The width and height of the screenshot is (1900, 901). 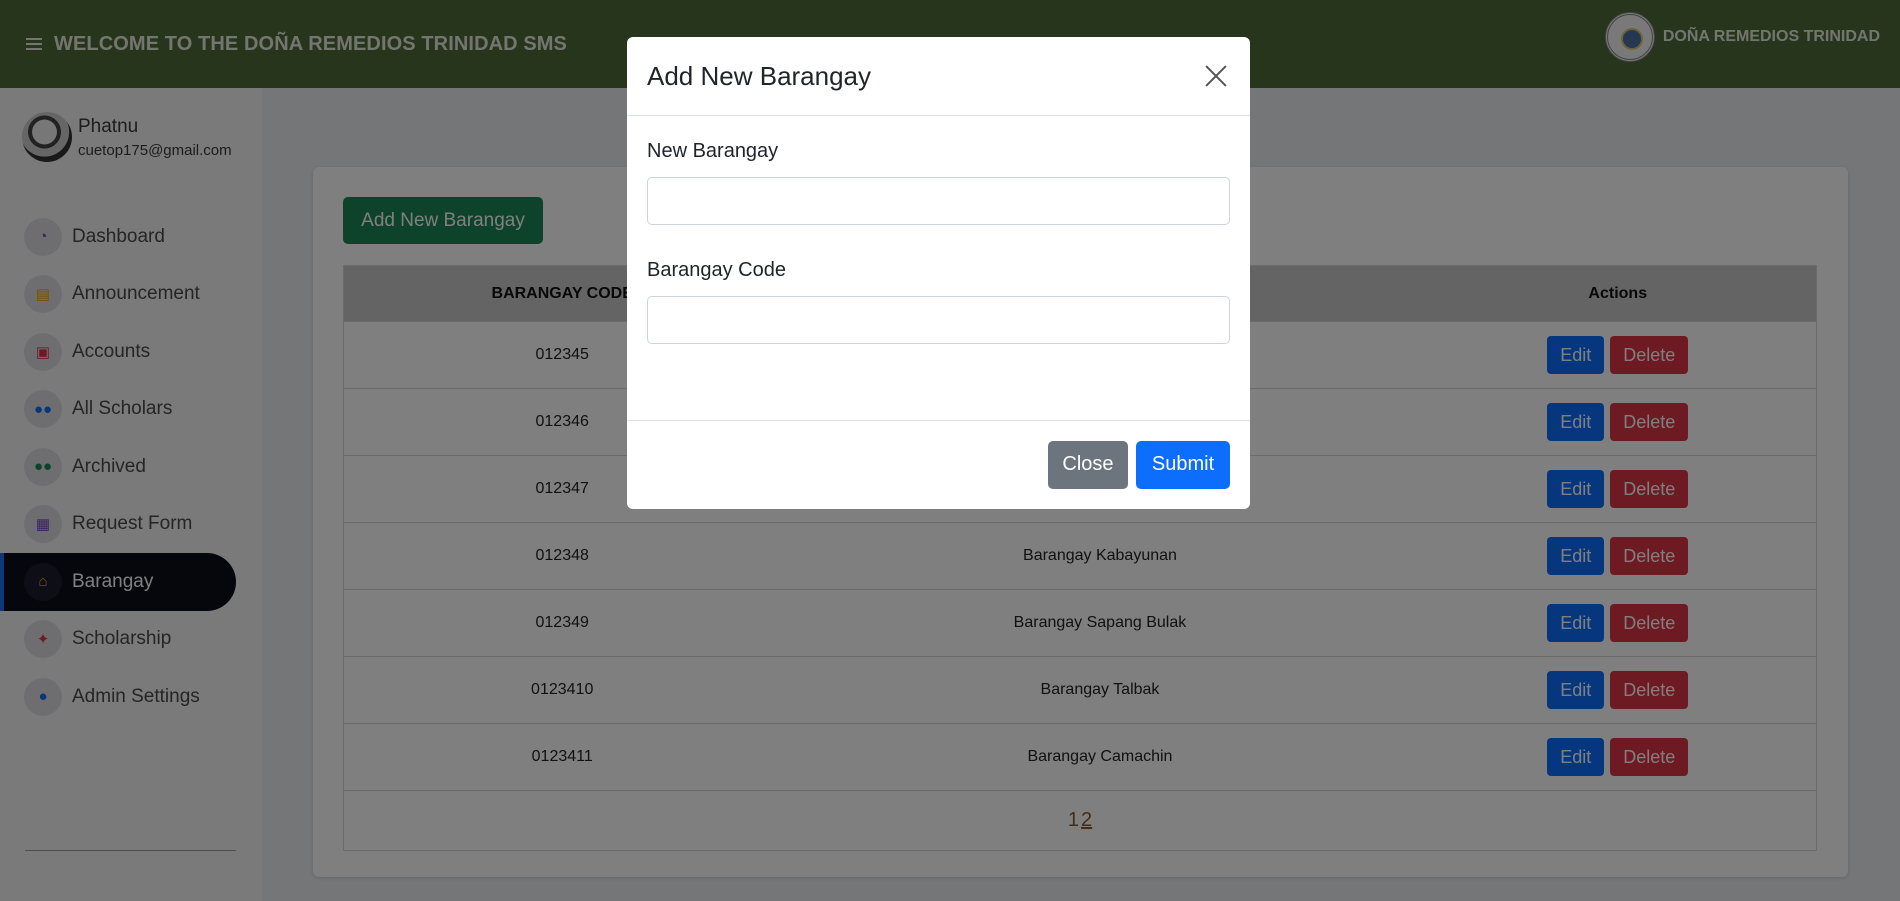 I want to click on barangay-code-input, so click(x=938, y=320).